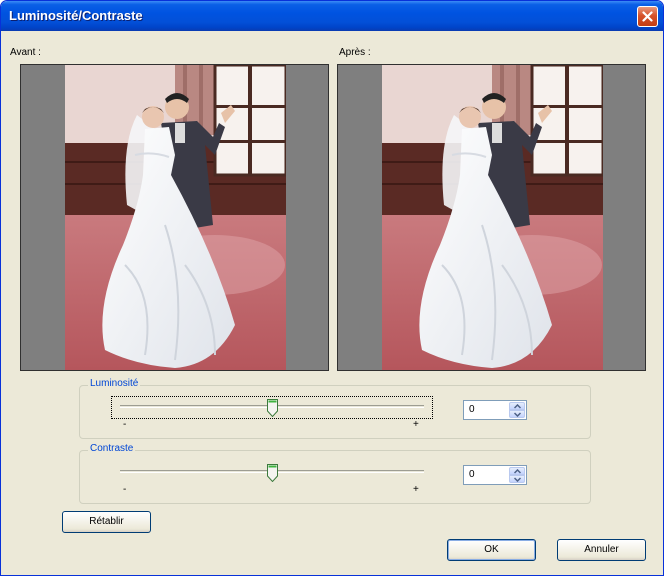 The image size is (664, 576). What do you see at coordinates (601, 550) in the screenshot?
I see `cancel-button: Annuler` at bounding box center [601, 550].